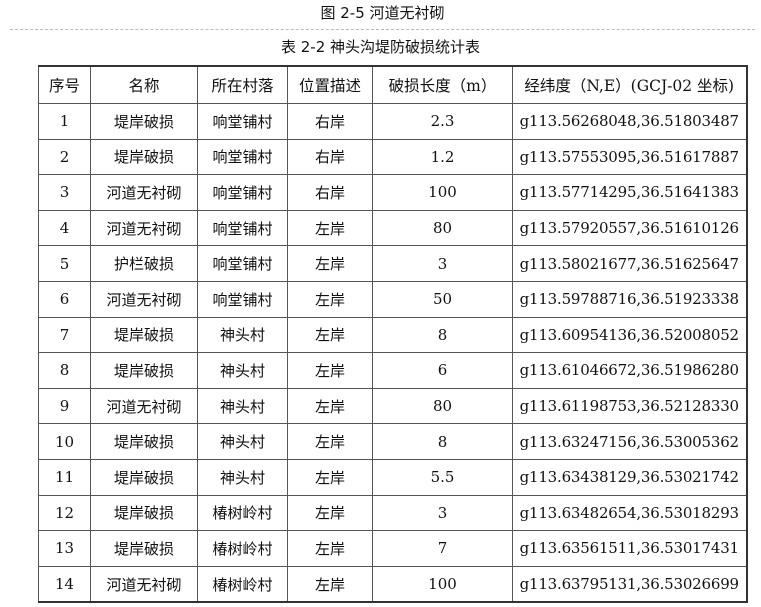  What do you see at coordinates (442, 299) in the screenshot?
I see `cell-damage-length: 50` at bounding box center [442, 299].